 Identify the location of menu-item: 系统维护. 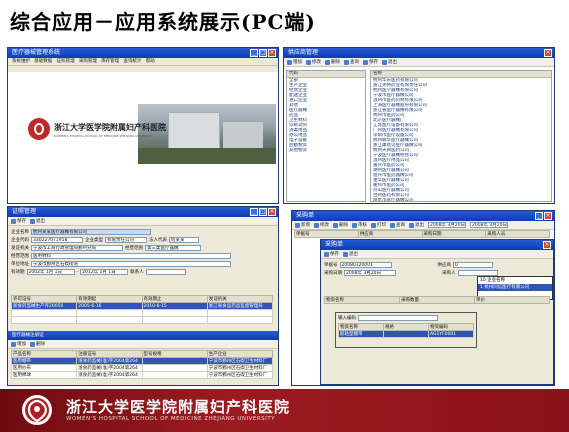
(21, 61).